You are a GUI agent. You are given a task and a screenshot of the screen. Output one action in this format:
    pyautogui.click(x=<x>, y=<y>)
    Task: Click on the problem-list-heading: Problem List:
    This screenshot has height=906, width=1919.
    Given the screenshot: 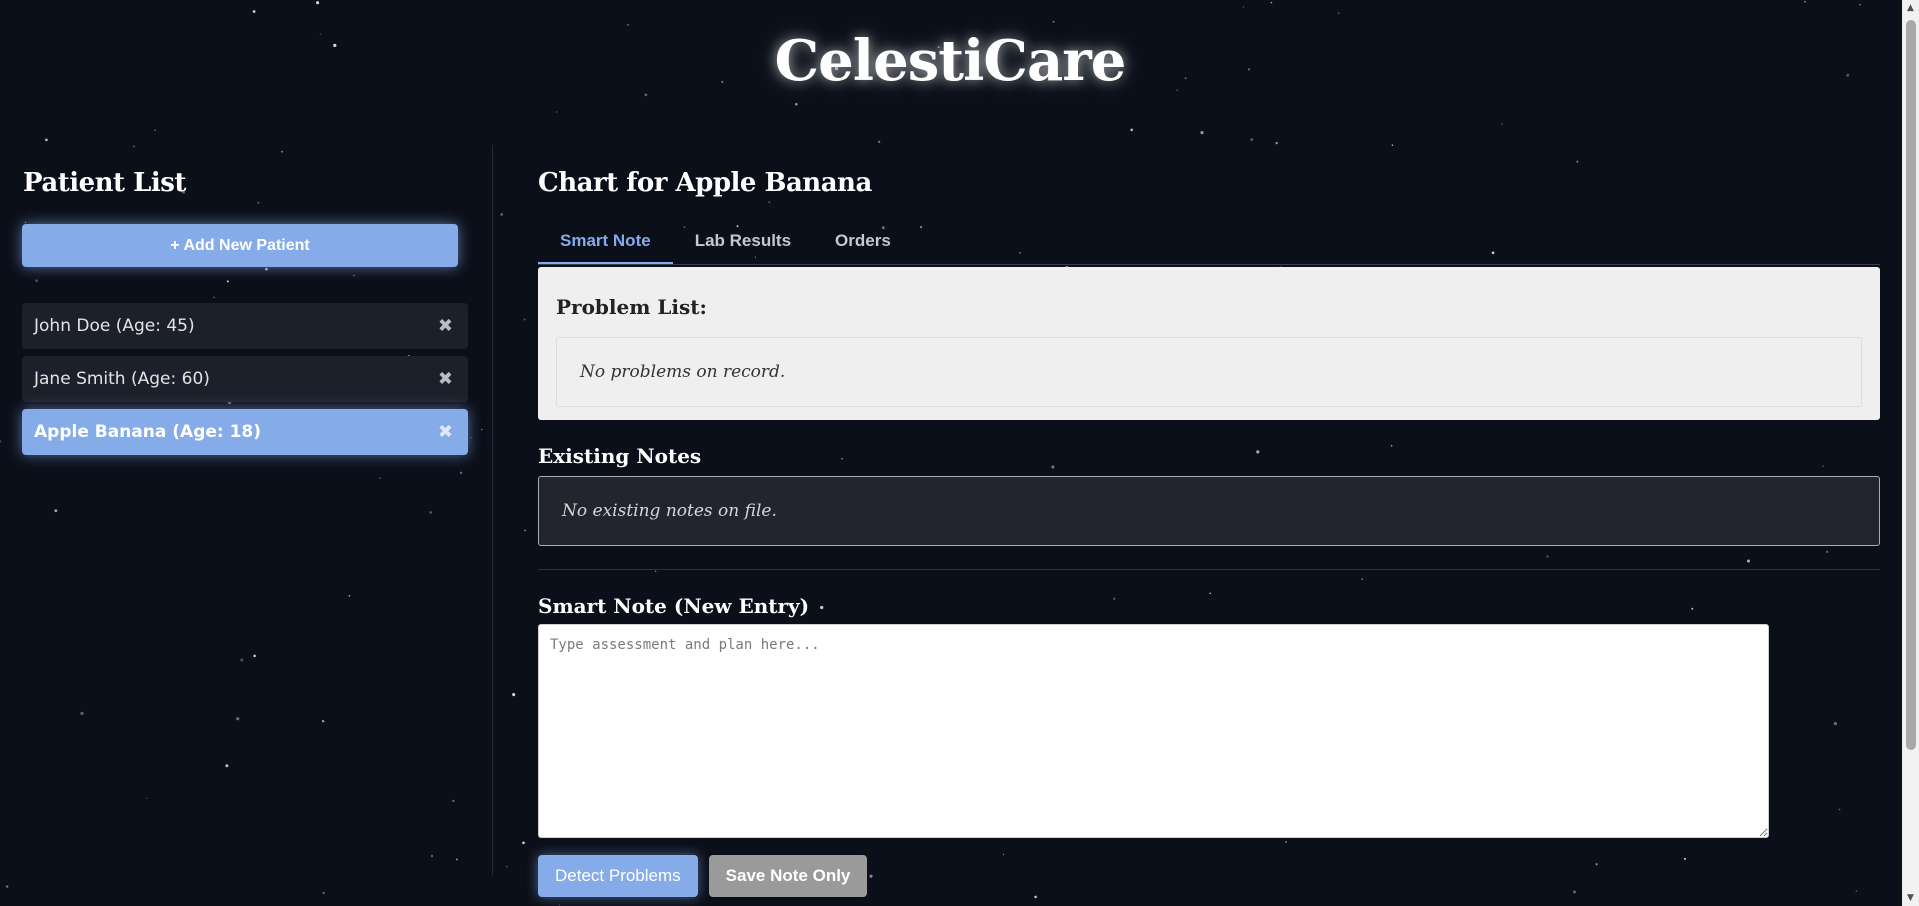 What is the action you would take?
    pyautogui.click(x=631, y=307)
    